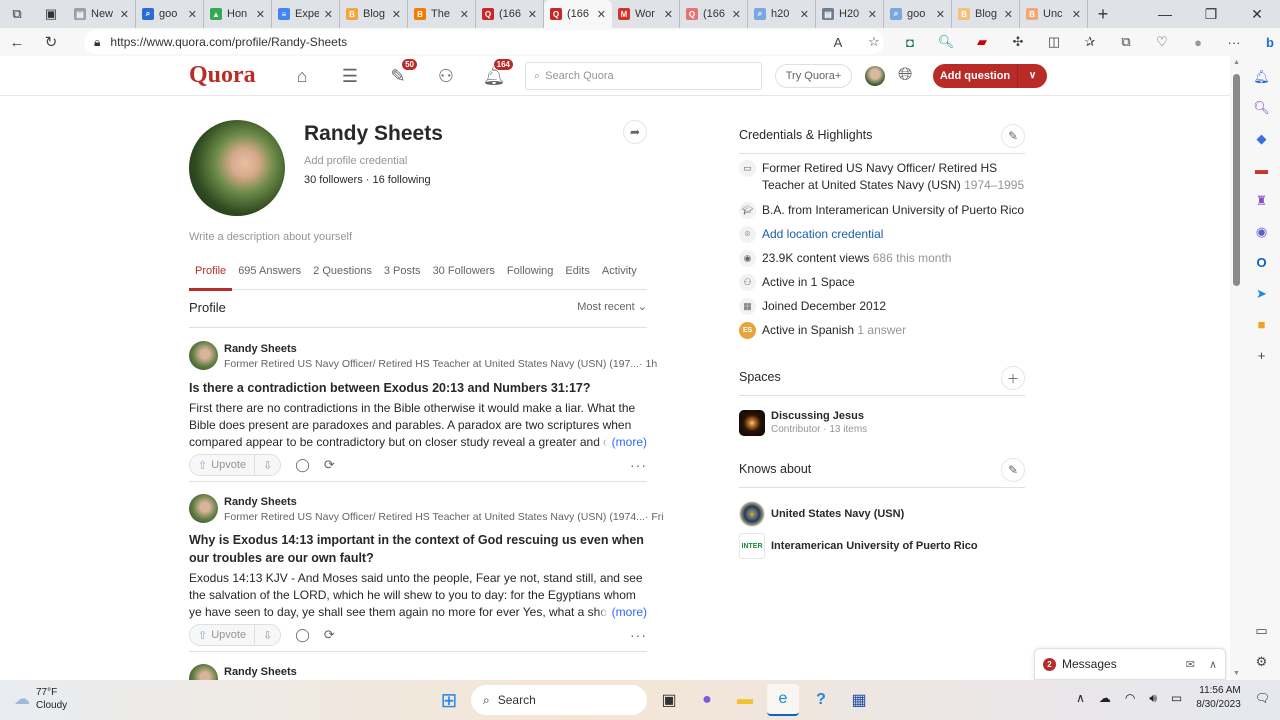 This screenshot has width=1280, height=720. I want to click on browser-tab: ▤ New ✕, so click(102, 14).